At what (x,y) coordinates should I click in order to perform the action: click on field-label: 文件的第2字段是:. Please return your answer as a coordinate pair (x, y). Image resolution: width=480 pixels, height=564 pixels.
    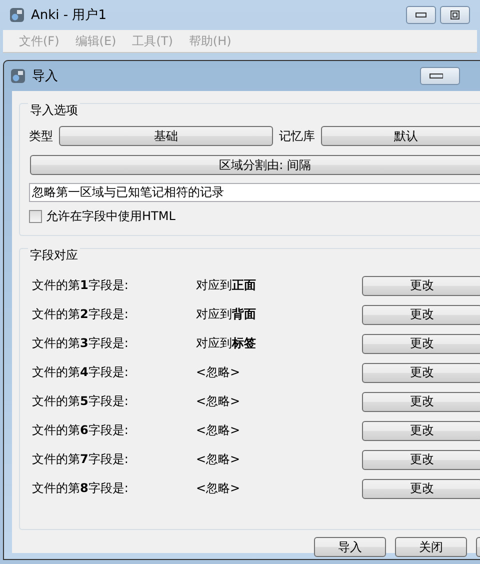
    Looking at the image, I should click on (80, 314).